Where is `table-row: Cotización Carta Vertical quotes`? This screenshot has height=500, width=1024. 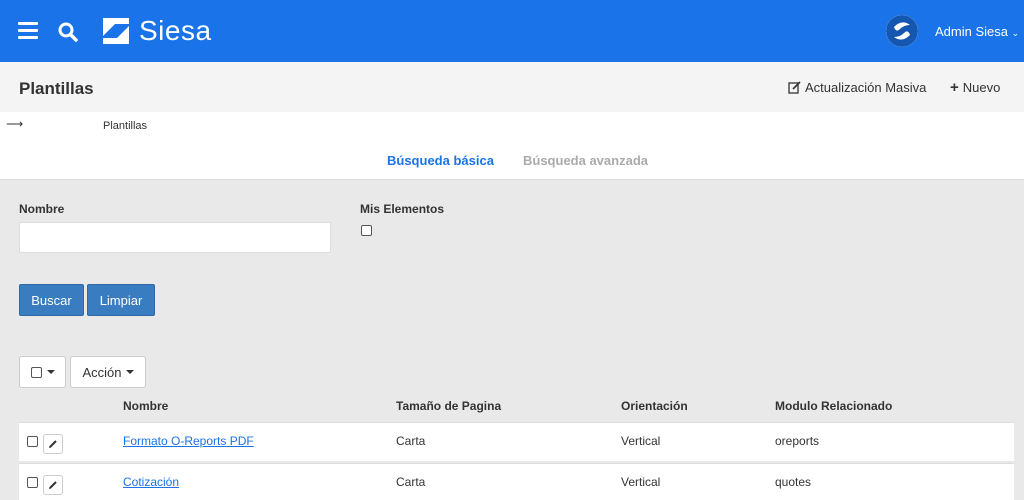 table-row: Cotización Carta Vertical quotes is located at coordinates (516, 481).